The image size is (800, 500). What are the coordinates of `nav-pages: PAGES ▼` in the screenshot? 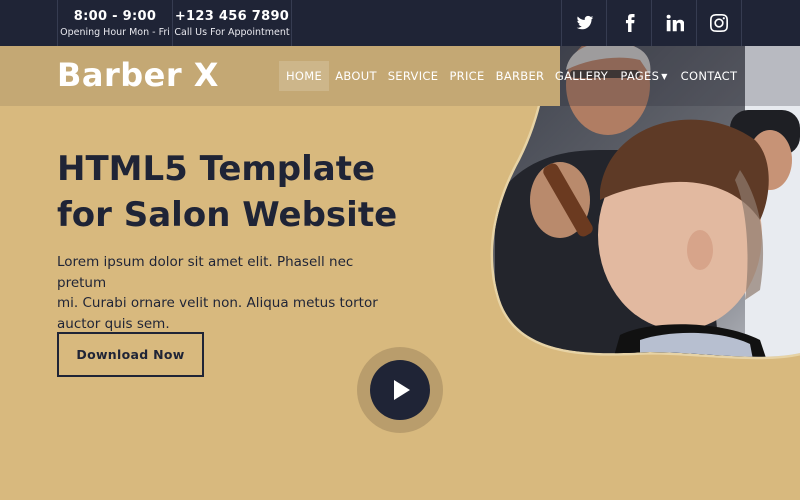 It's located at (644, 76).